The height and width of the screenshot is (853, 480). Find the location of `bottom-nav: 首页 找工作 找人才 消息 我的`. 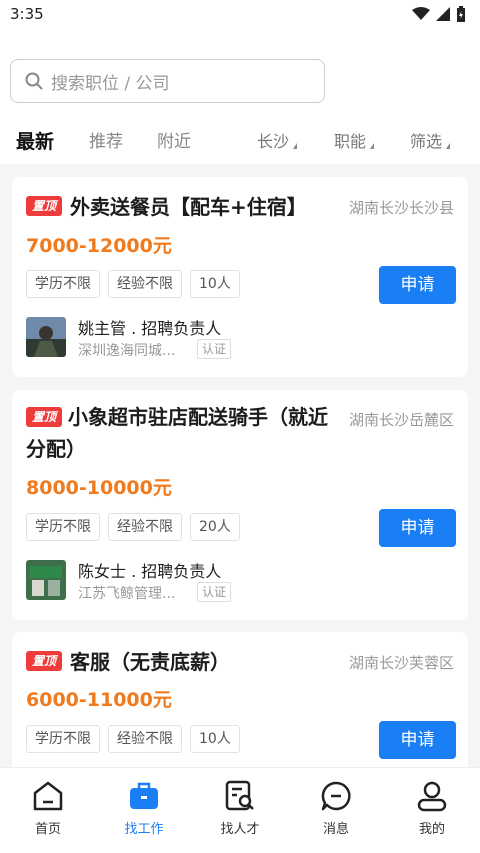

bottom-nav: 首页 找工作 找人才 消息 我的 is located at coordinates (240, 810).